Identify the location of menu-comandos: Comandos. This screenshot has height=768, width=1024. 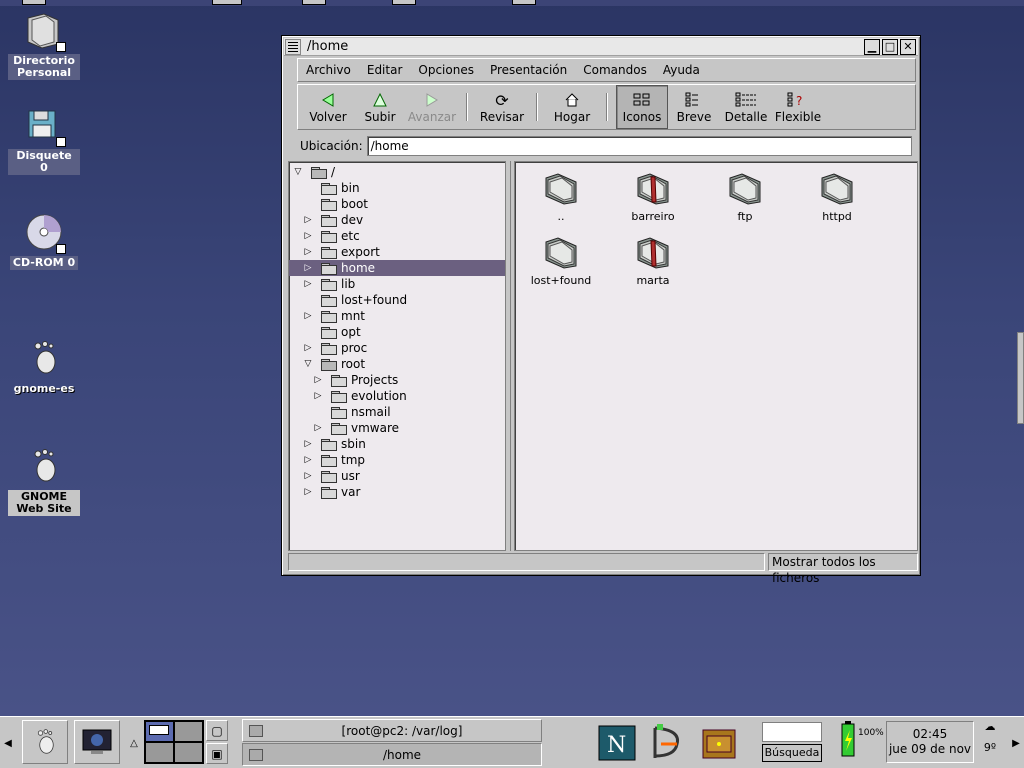
(615, 70).